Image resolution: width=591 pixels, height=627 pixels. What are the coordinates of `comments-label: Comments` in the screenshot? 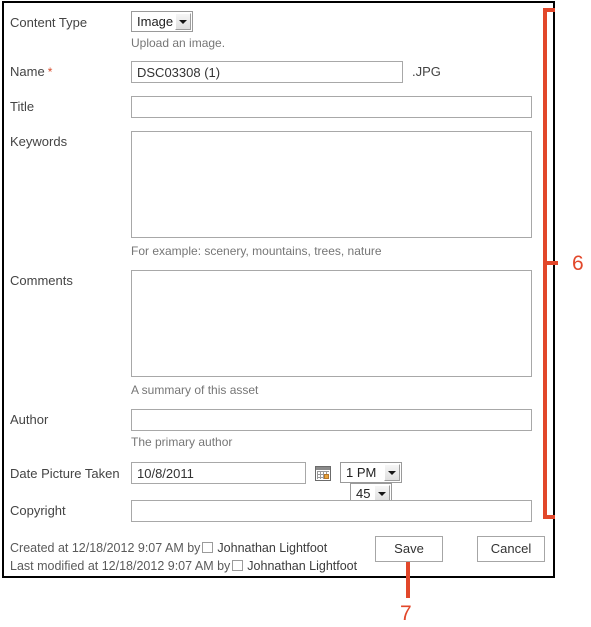 It's located at (41, 280).